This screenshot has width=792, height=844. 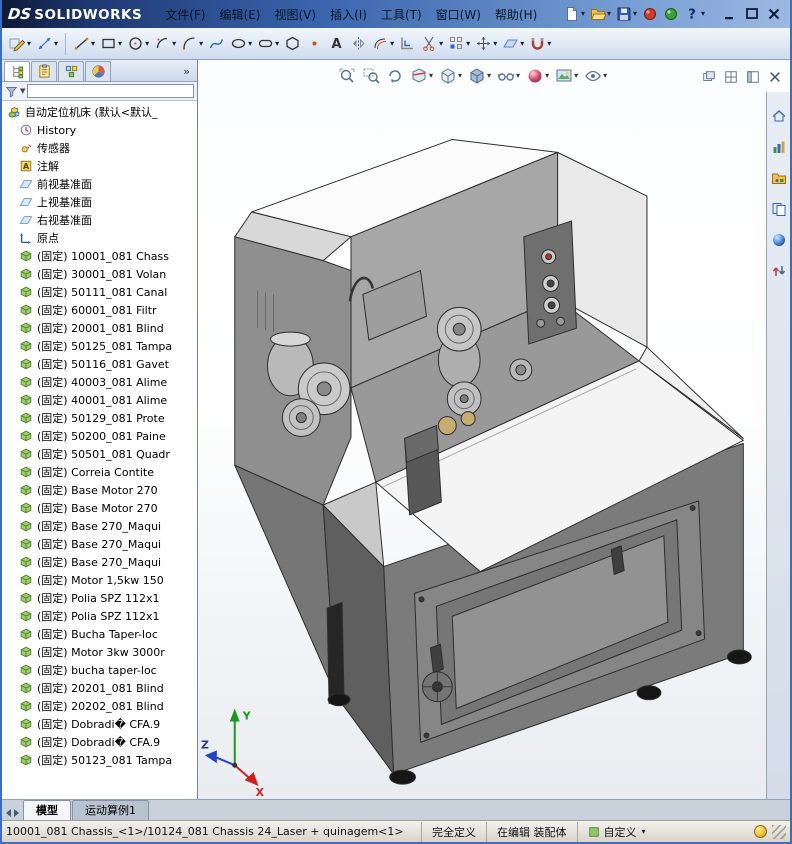 What do you see at coordinates (779, 211) in the screenshot?
I see `view-palette-button` at bounding box center [779, 211].